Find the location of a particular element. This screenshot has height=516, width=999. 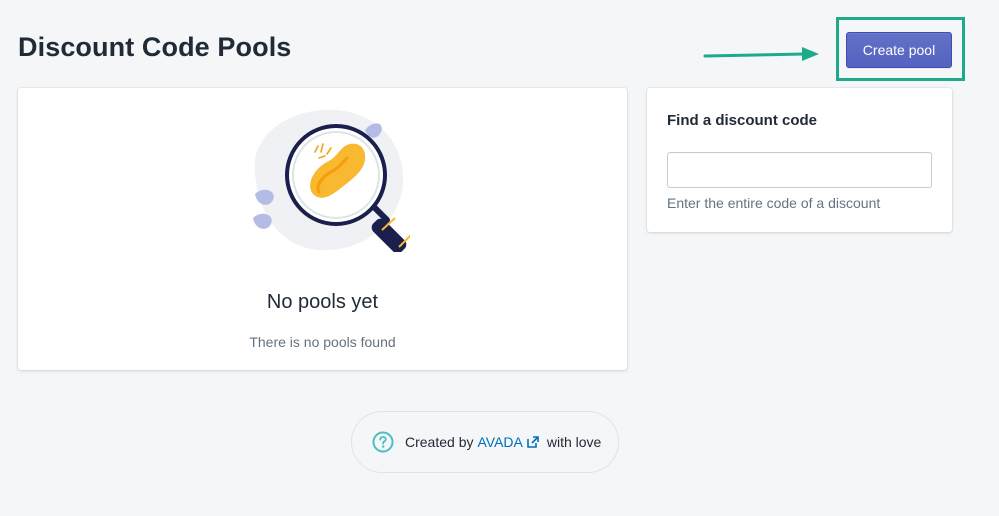

magnifier-footprint-icon is located at coordinates (331, 180).